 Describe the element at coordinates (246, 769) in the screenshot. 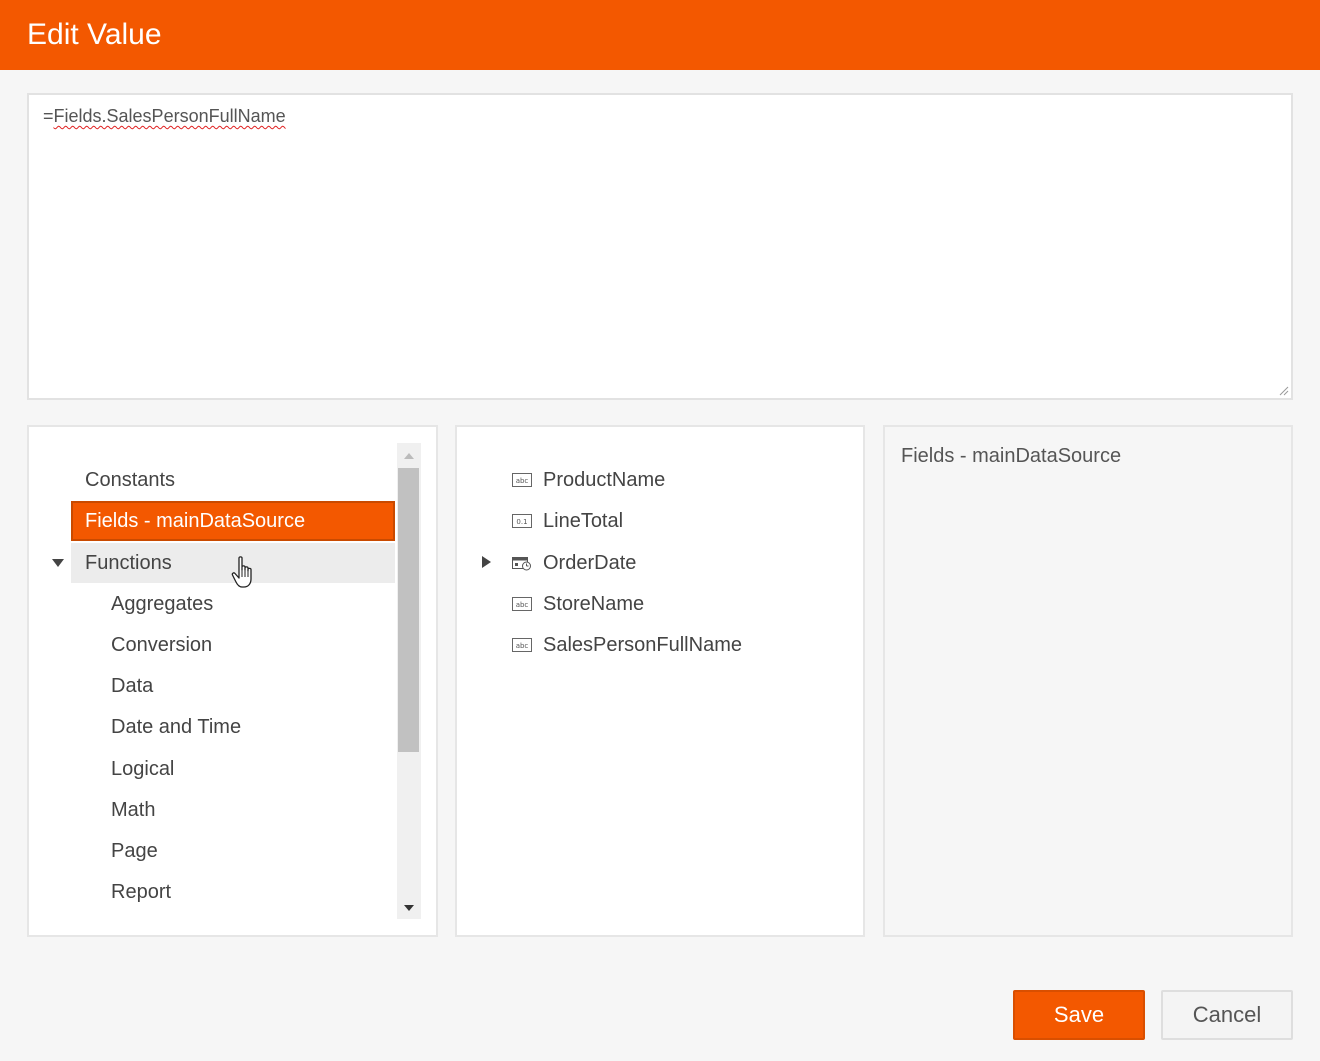

I see `function-category-logical: Logical` at that location.